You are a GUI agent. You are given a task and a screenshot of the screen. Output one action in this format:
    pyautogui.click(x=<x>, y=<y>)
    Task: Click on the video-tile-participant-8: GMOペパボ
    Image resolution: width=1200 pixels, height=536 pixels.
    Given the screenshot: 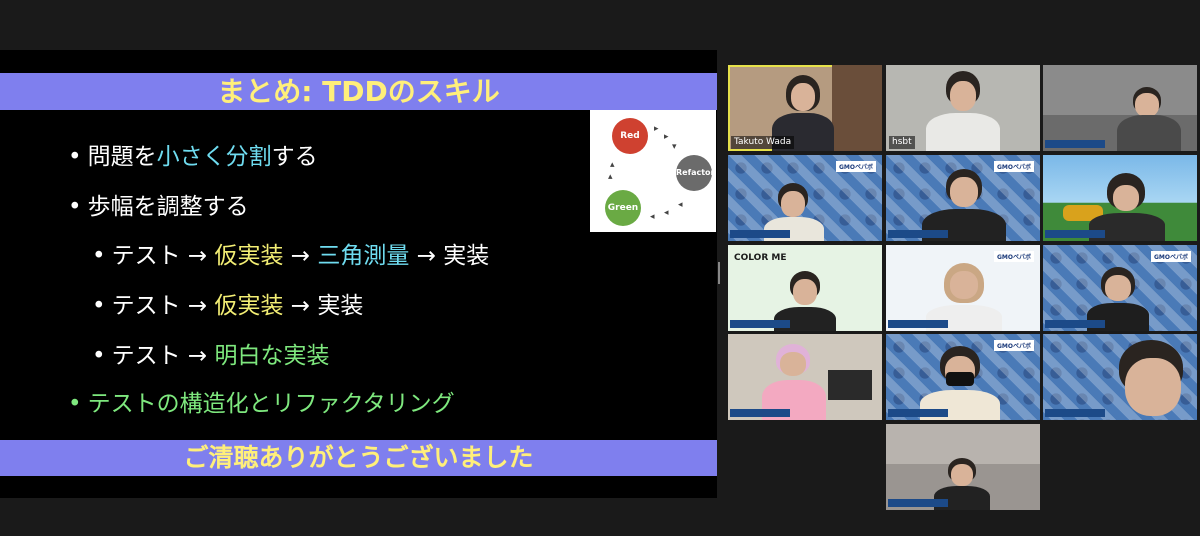 What is the action you would take?
    pyautogui.click(x=963, y=288)
    